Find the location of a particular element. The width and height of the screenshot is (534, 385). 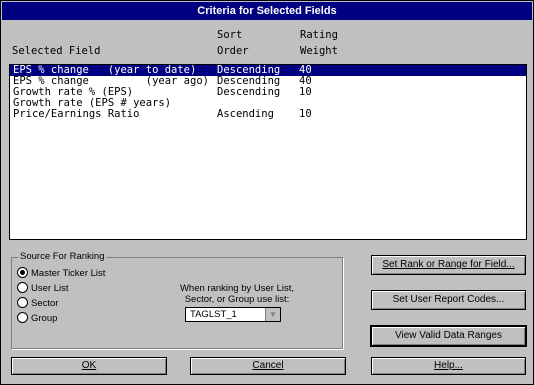

button-label: Cancel is located at coordinates (268, 365).